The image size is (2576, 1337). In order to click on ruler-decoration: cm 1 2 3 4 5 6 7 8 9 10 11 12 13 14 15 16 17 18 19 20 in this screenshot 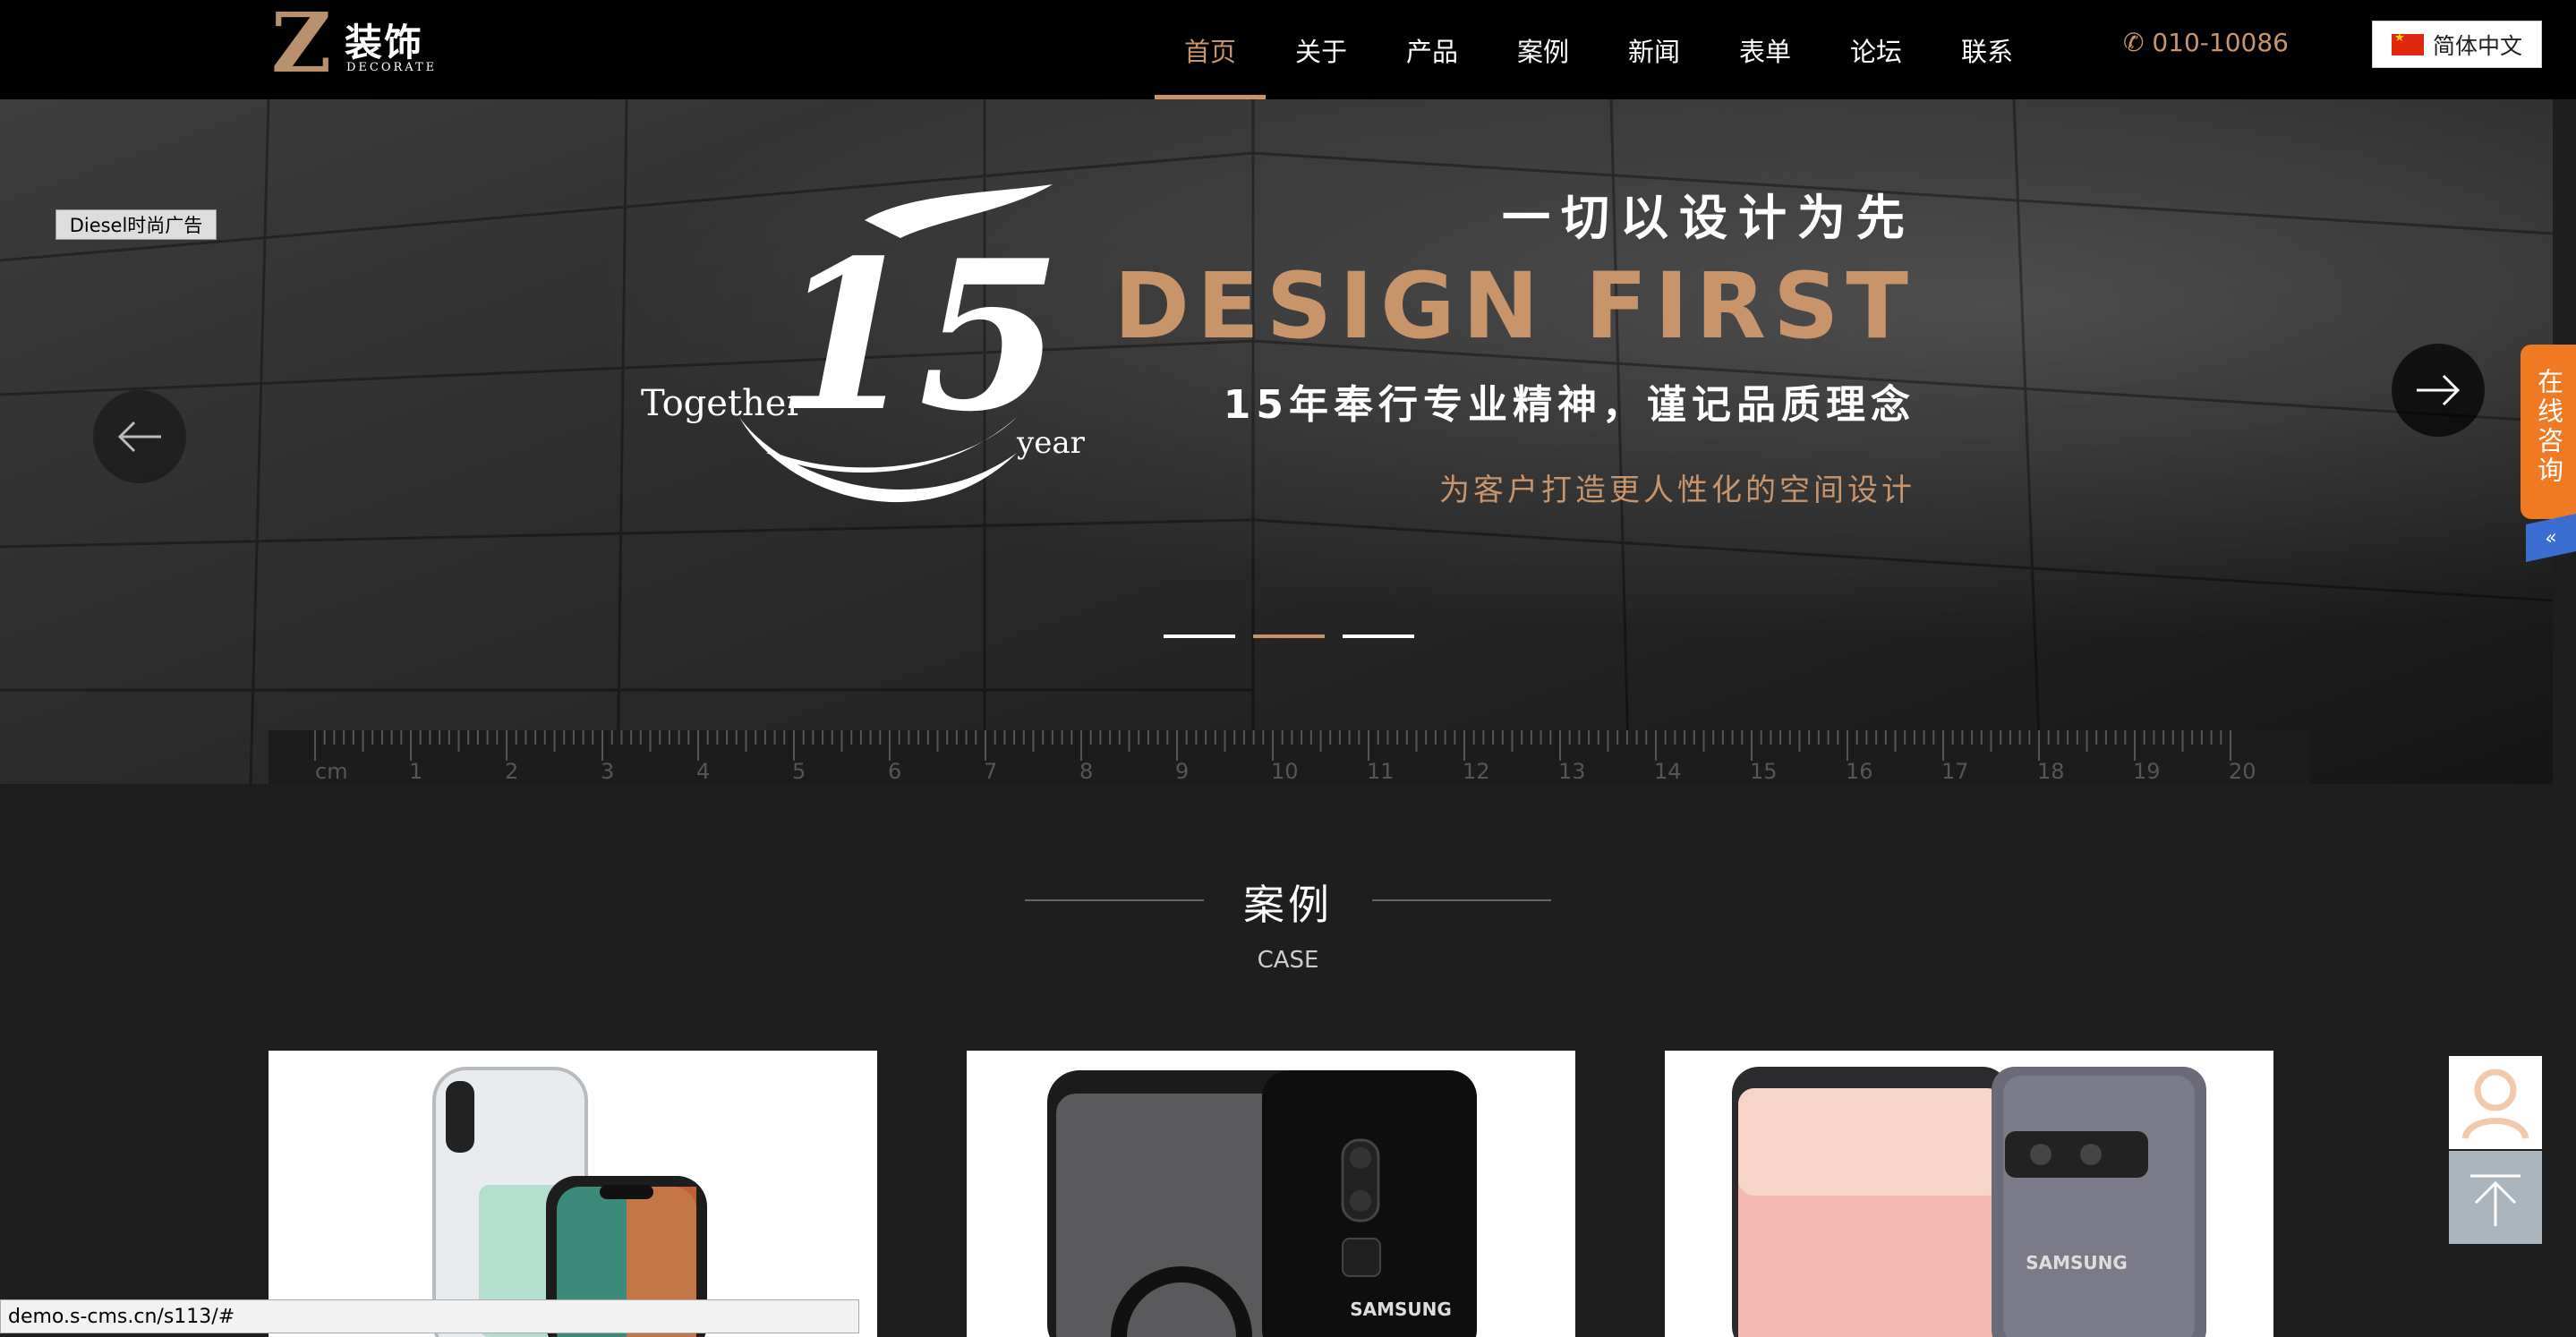, I will do `click(1289, 757)`.